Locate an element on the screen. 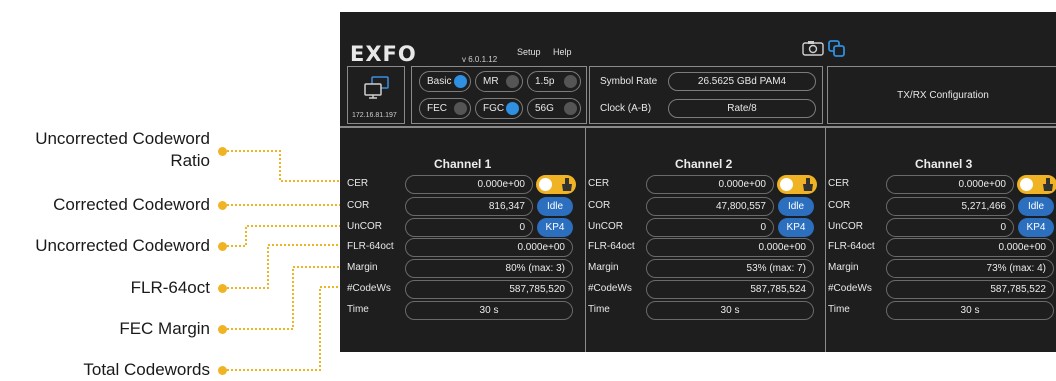 The width and height of the screenshot is (1056, 381). clock-label: Clock (A-B) is located at coordinates (626, 108).